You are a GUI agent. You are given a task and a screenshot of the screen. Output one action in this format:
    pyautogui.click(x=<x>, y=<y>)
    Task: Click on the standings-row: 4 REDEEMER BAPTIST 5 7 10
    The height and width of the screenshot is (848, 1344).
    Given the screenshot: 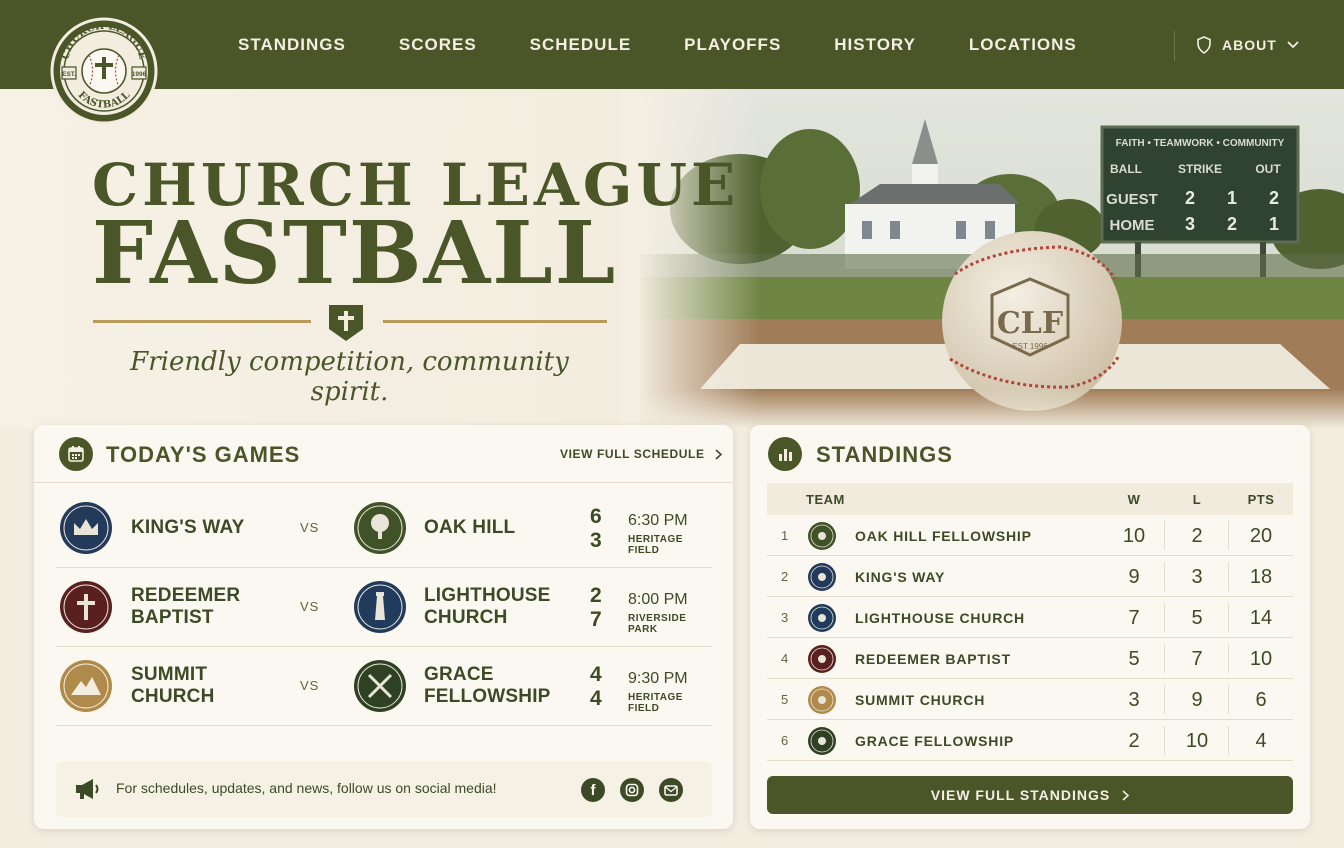 What is the action you would take?
    pyautogui.click(x=1030, y=658)
    